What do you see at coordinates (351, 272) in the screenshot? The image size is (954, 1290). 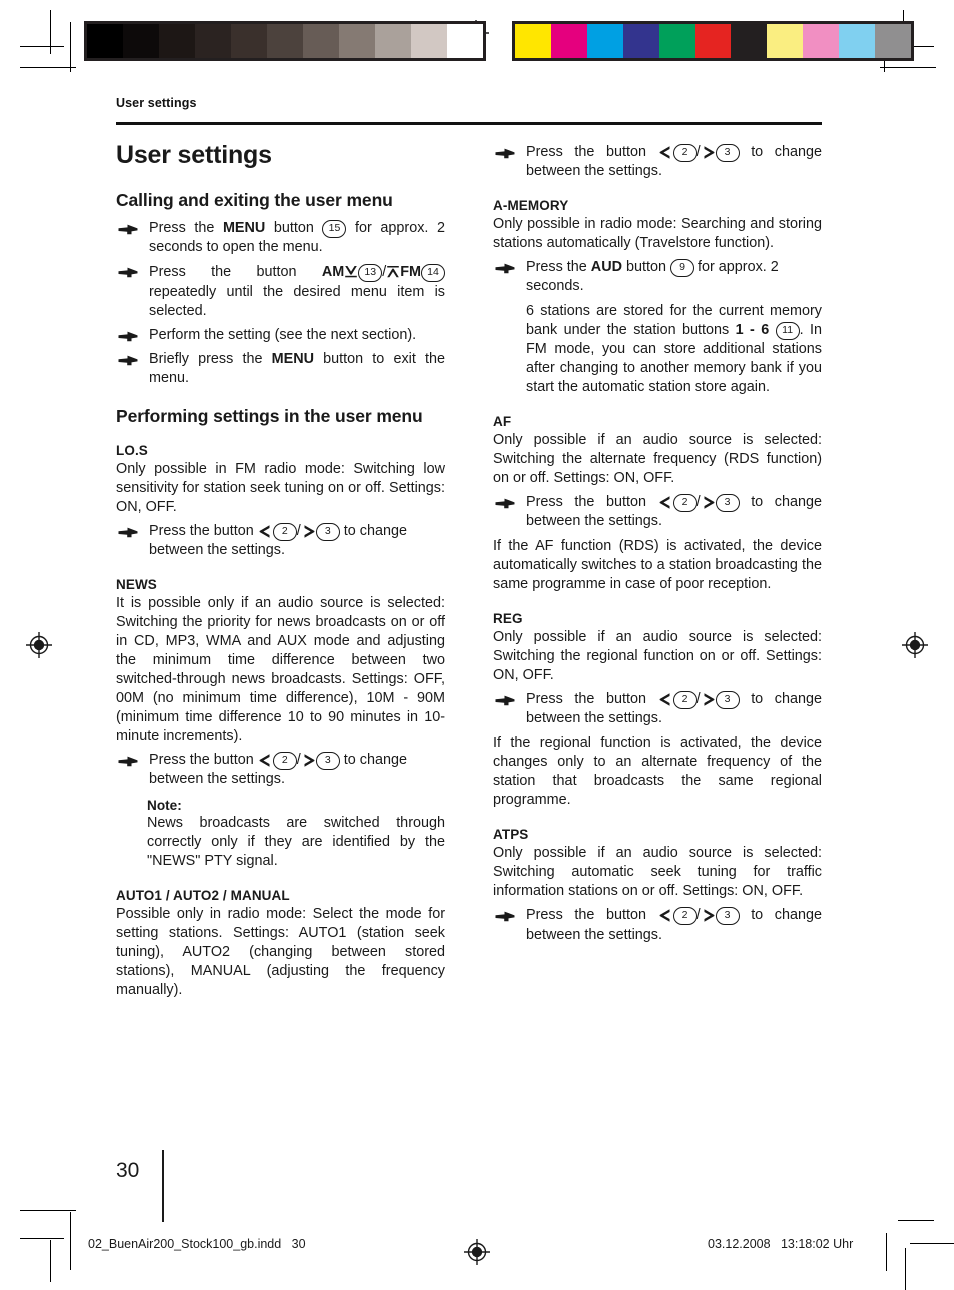 I see `chevron-down-underline-icon` at bounding box center [351, 272].